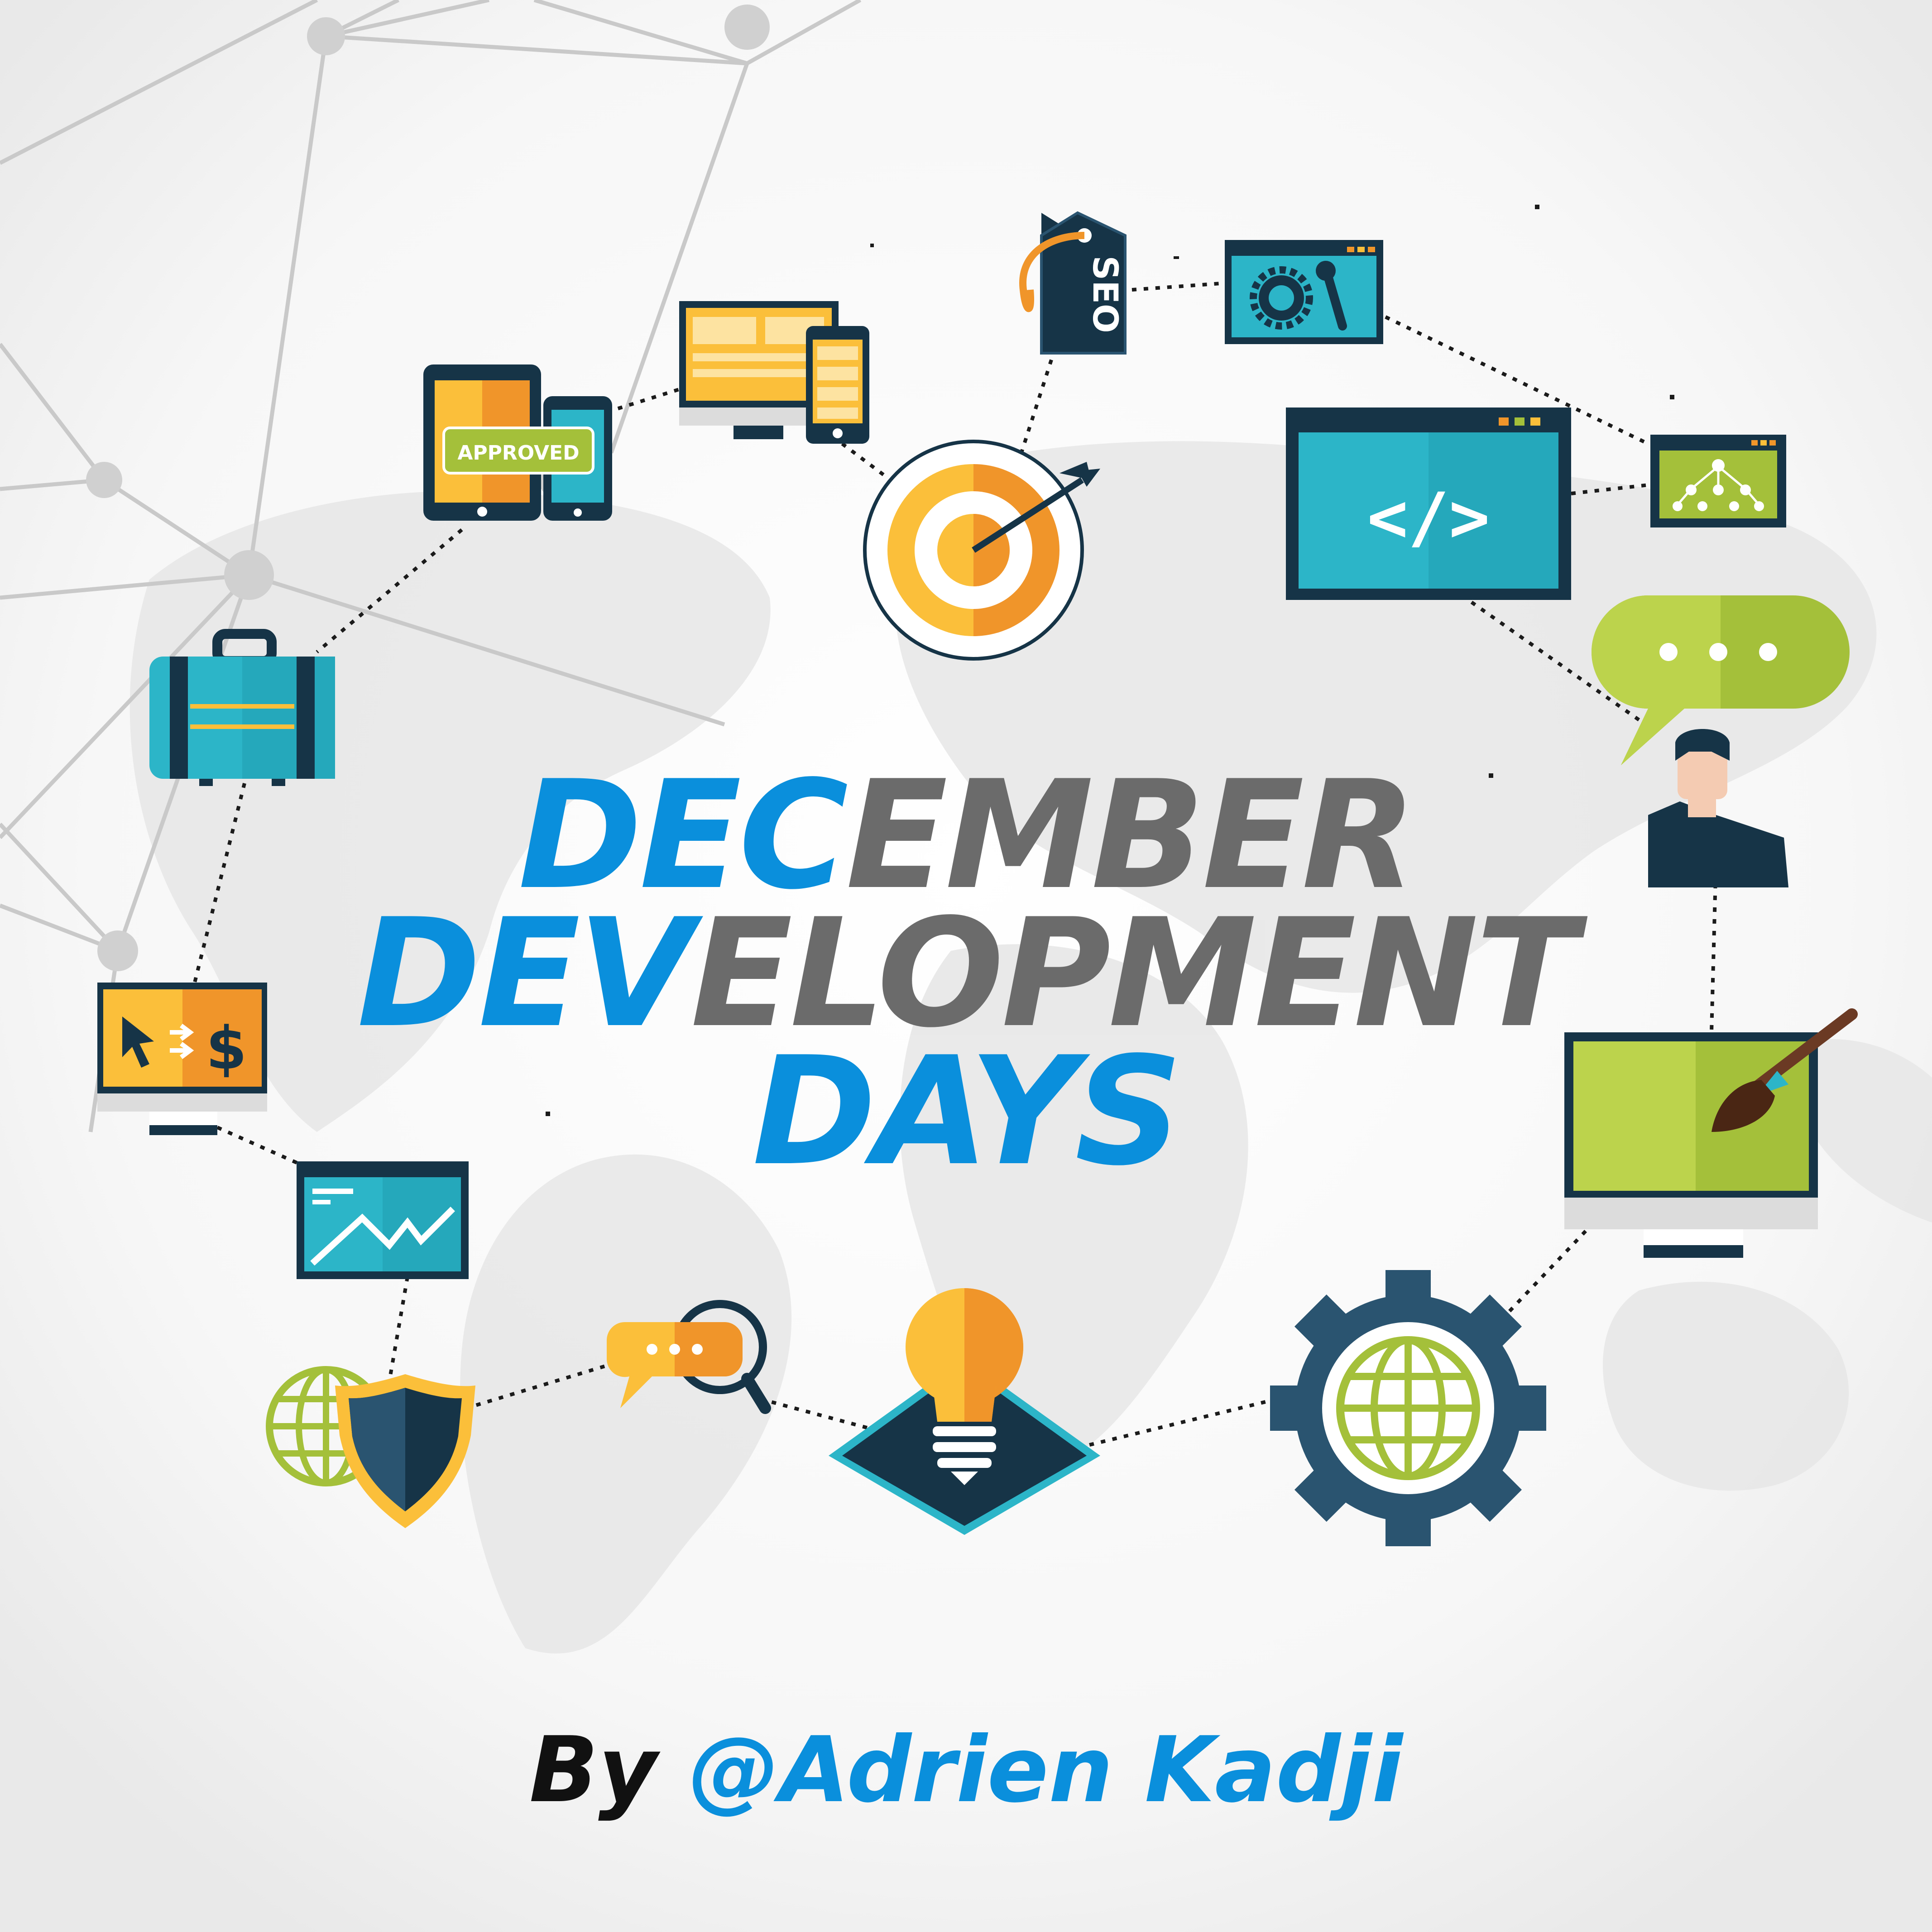  What do you see at coordinates (593, 1770) in the screenshot?
I see `byline-prefix: By` at bounding box center [593, 1770].